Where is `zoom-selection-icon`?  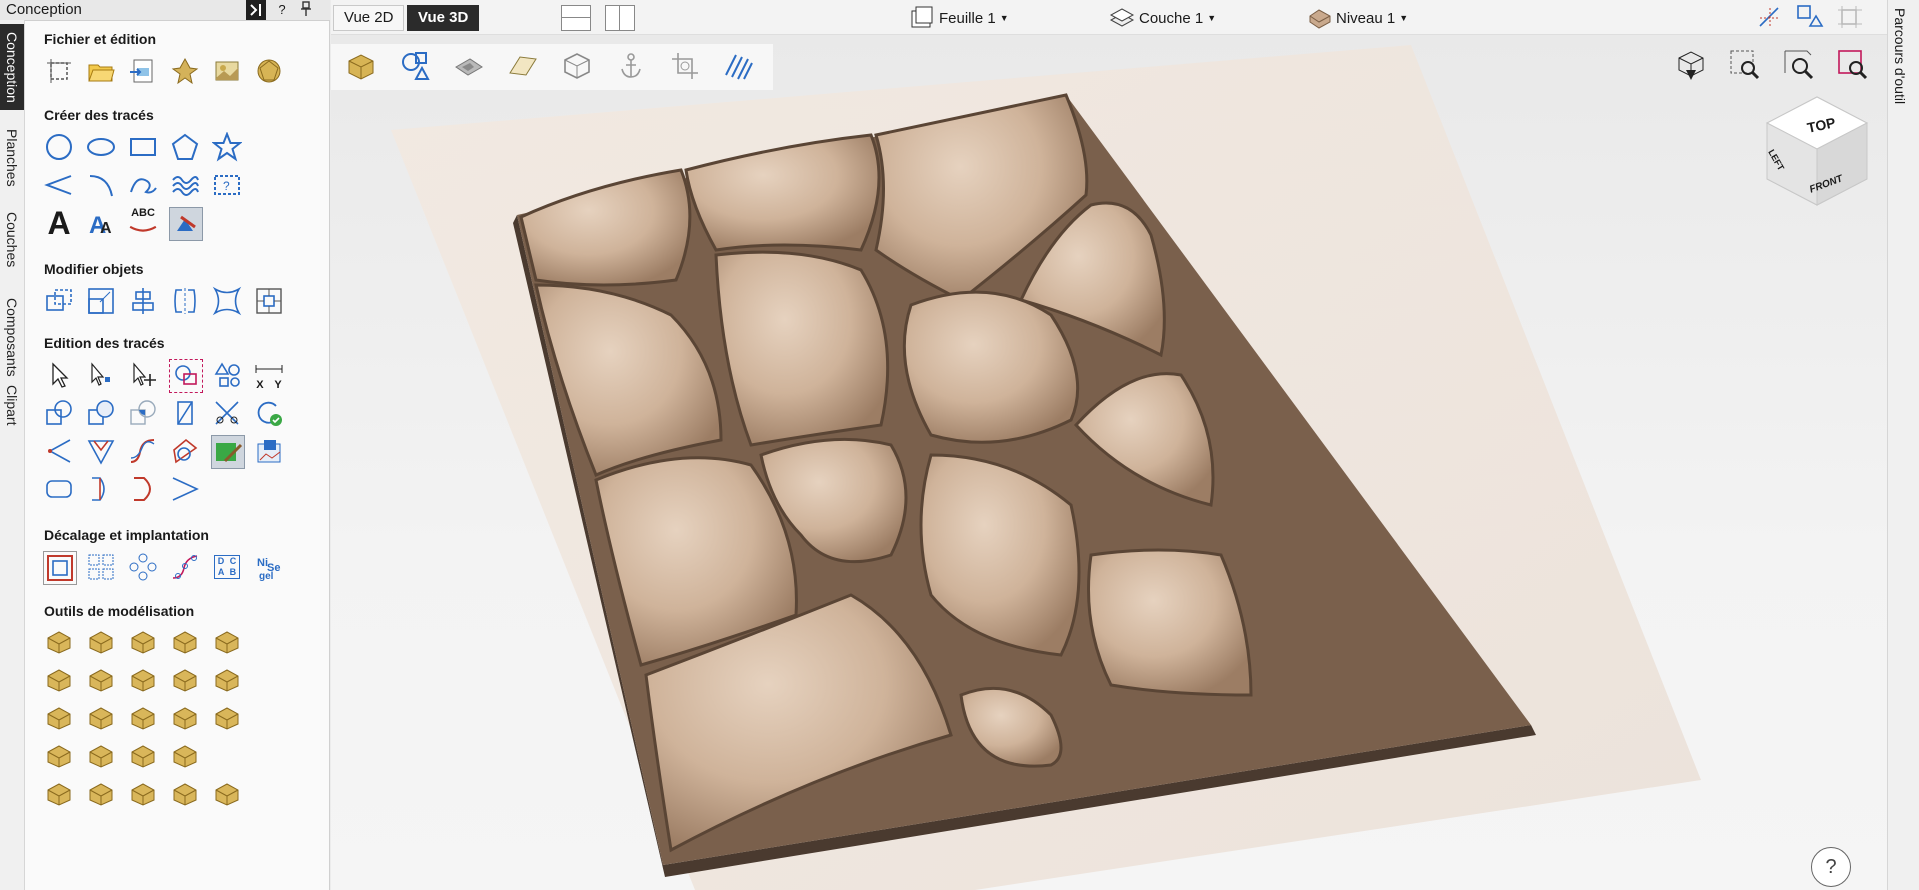 zoom-selection-icon is located at coordinates (1853, 65).